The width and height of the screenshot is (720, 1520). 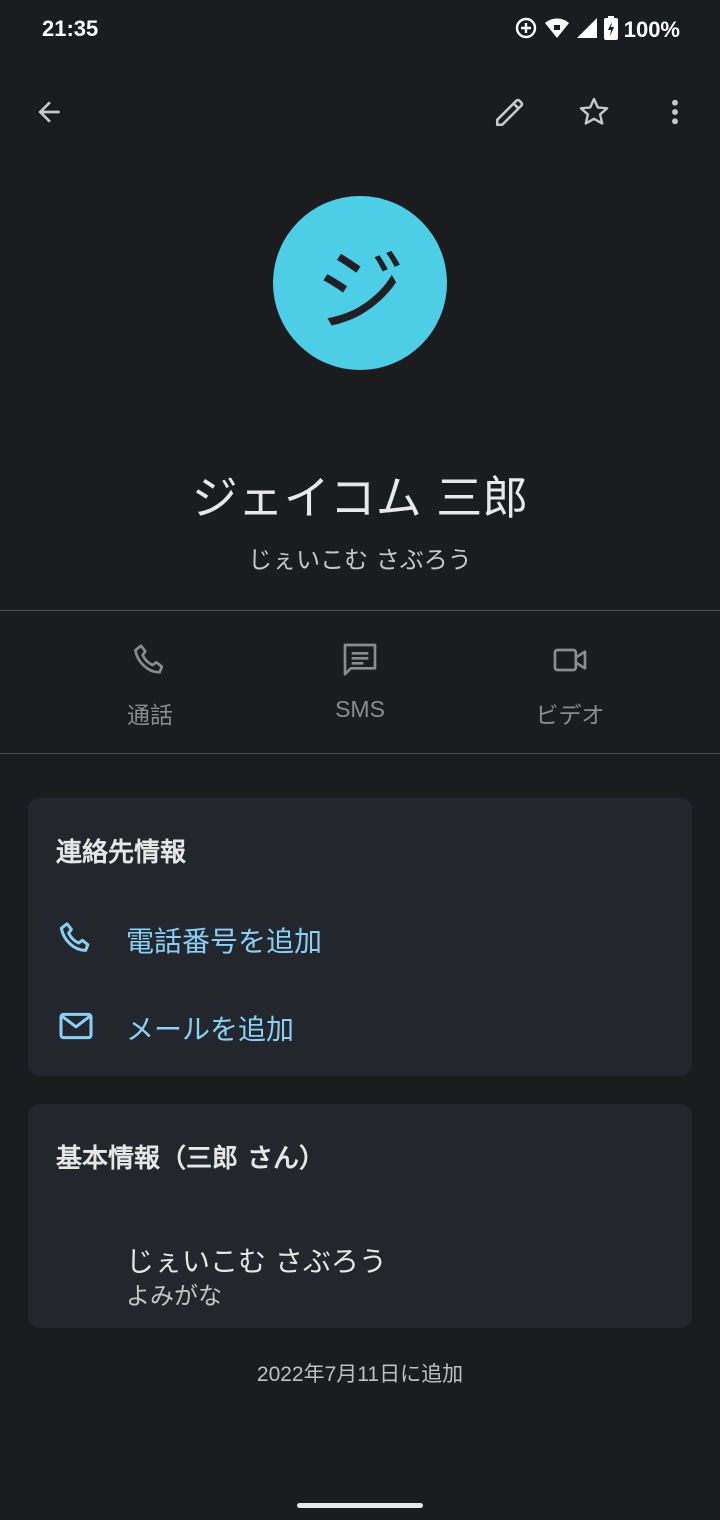 I want to click on video-action-label: ビデオ, so click(x=570, y=715).